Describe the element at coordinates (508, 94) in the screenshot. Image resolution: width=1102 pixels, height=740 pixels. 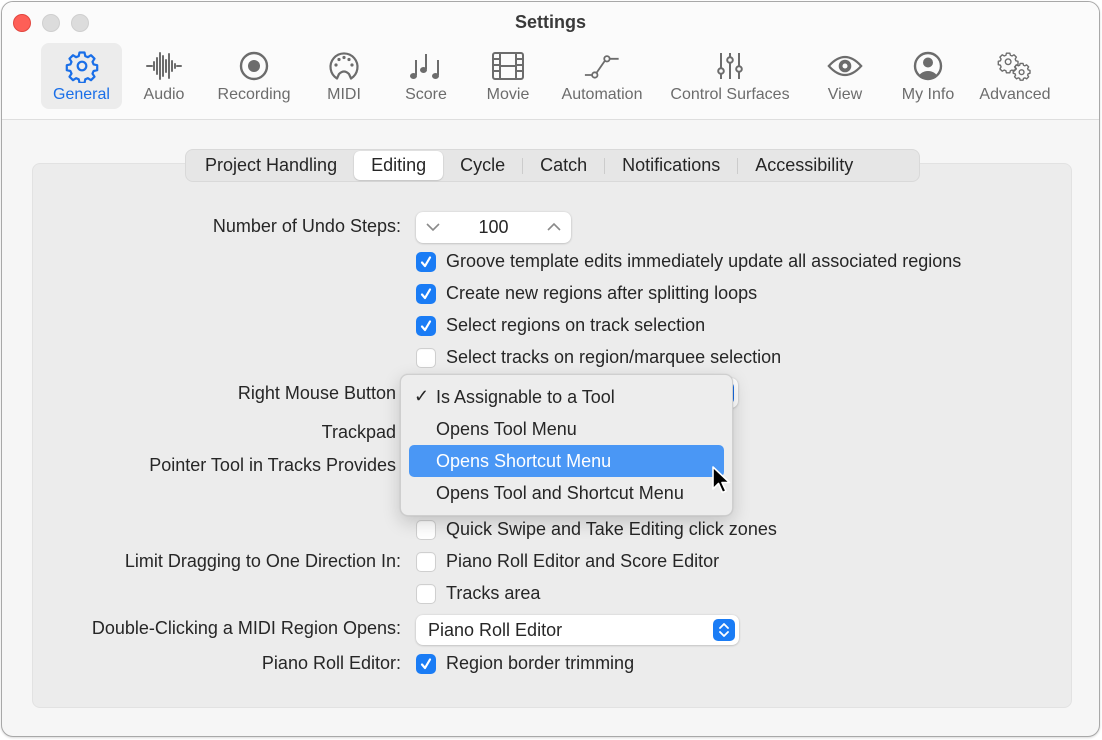
I see `toolbar-label: Movie` at that location.